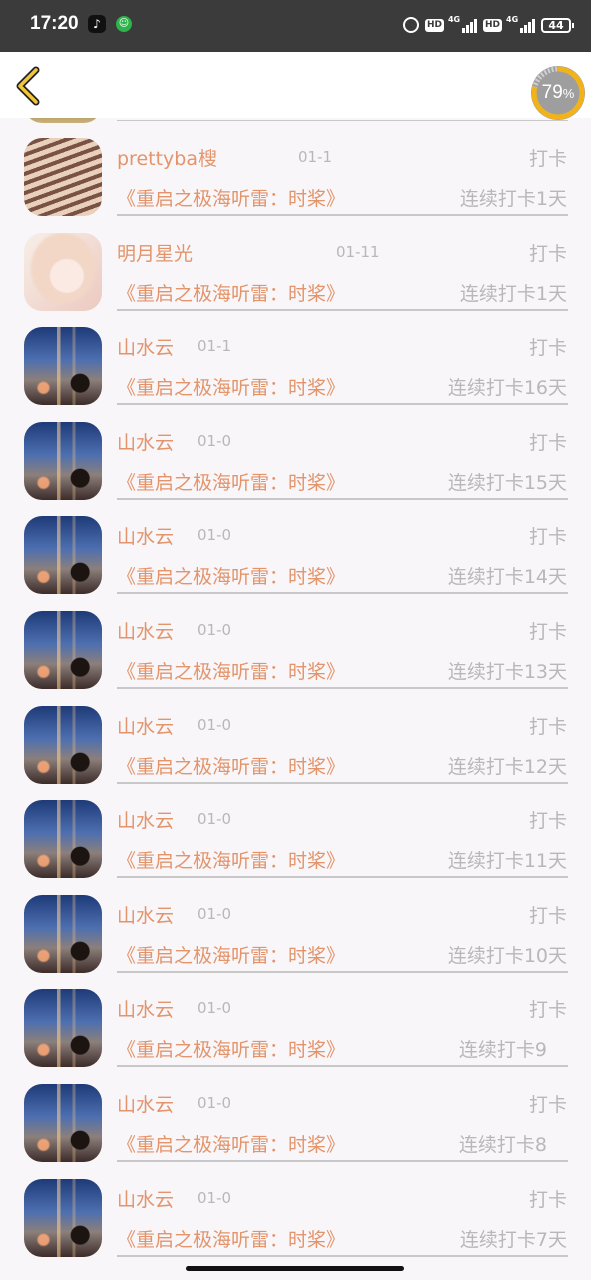 This screenshot has width=591, height=1280. What do you see at coordinates (295, 356) in the screenshot?
I see `list-item: 山水云 01-1 打卡 《重启之极海听雷：时桨》 连续打卡16天` at bounding box center [295, 356].